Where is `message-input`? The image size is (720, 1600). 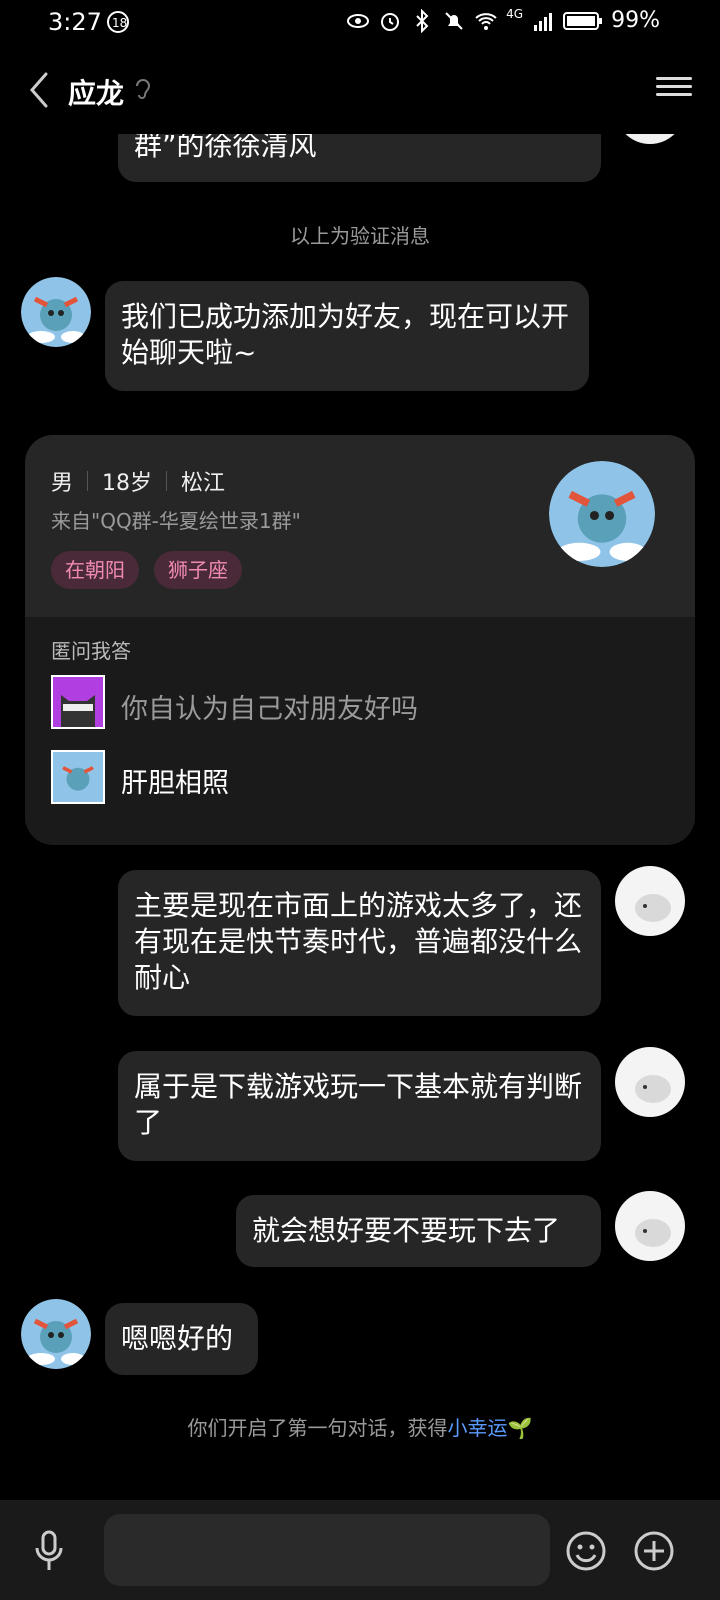 message-input is located at coordinates (327, 1550).